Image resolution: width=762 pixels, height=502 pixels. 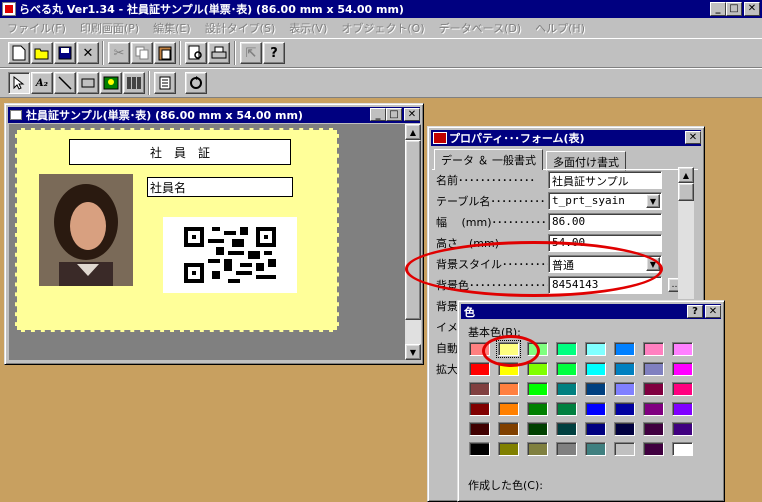 What do you see at coordinates (695, 311) in the screenshot?
I see `help-button: ?` at bounding box center [695, 311].